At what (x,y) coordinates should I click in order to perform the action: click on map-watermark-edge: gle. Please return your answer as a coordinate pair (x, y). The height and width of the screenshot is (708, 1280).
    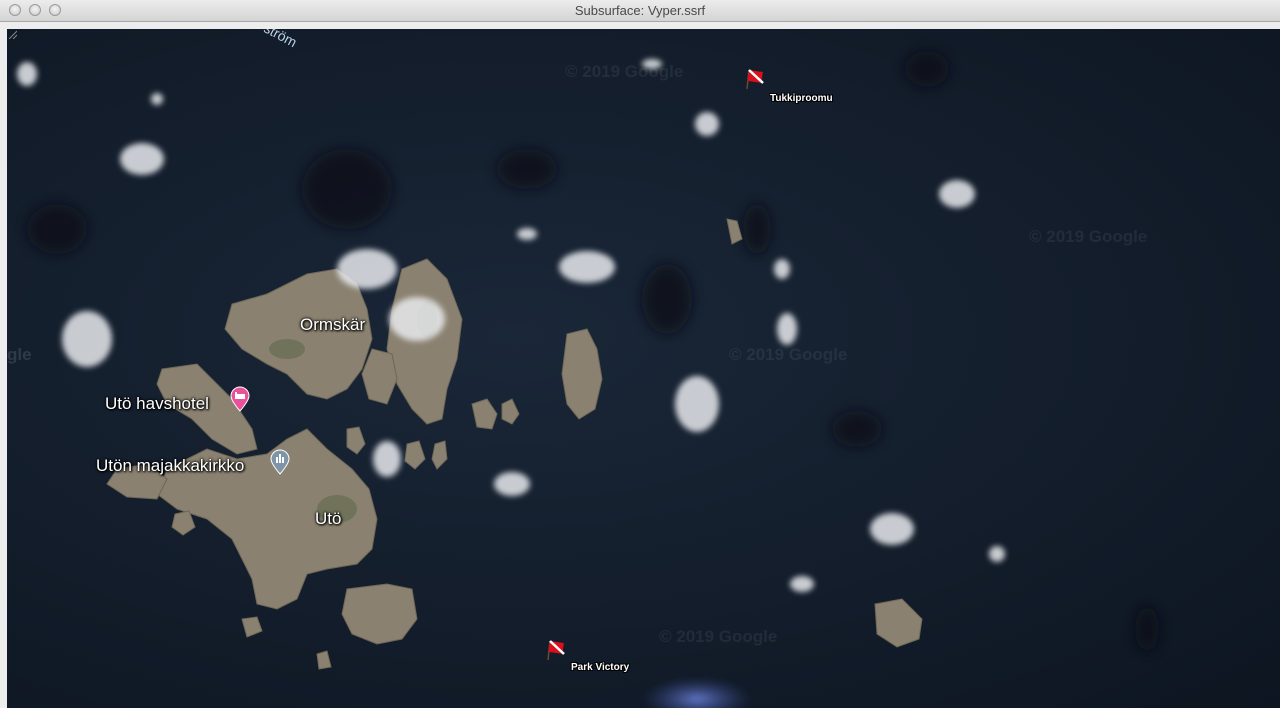
    Looking at the image, I should click on (19, 354).